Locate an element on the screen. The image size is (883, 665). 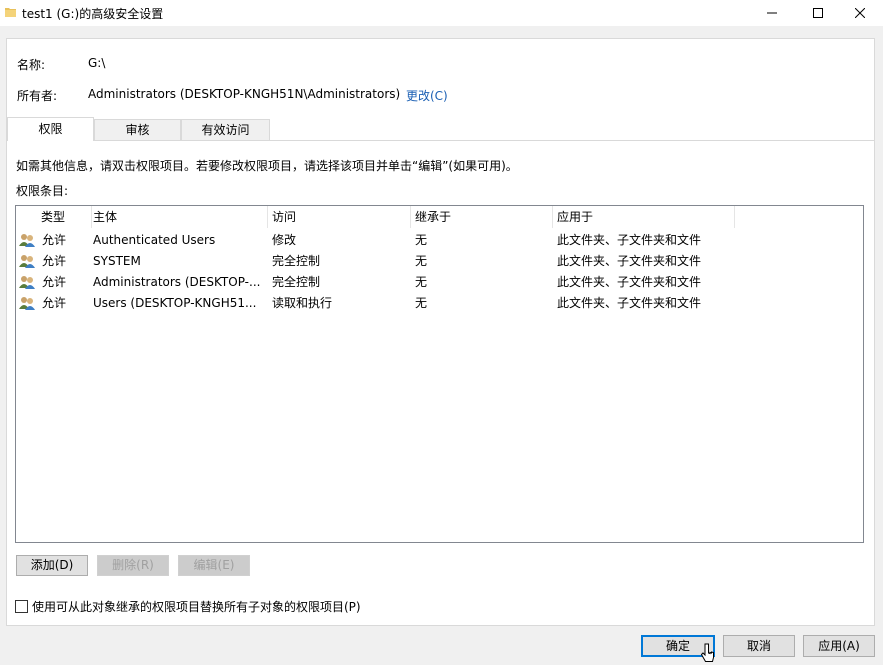
title-bar: test1 (G:)的高级安全设置 is located at coordinates (441, 13).